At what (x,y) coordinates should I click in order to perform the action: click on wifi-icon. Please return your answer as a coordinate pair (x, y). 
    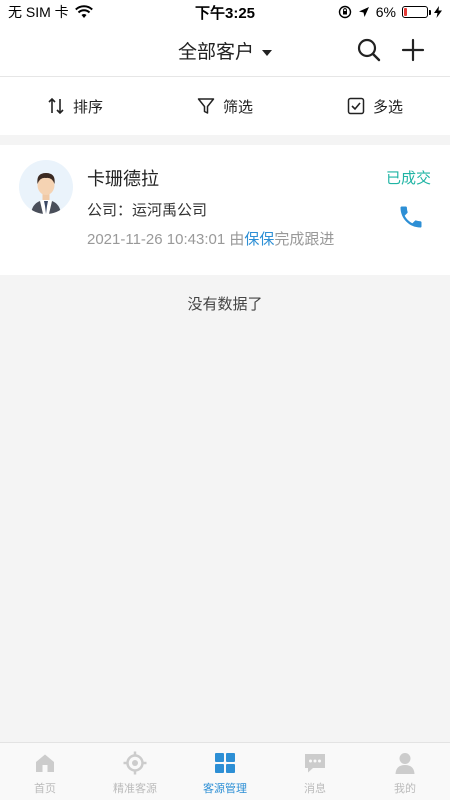
    Looking at the image, I should click on (83, 11).